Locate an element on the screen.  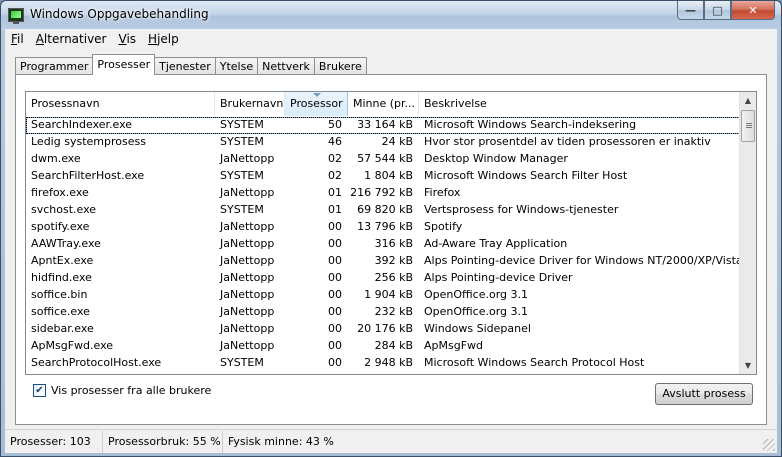
memory-cell: 284 kB is located at coordinates (393, 345).